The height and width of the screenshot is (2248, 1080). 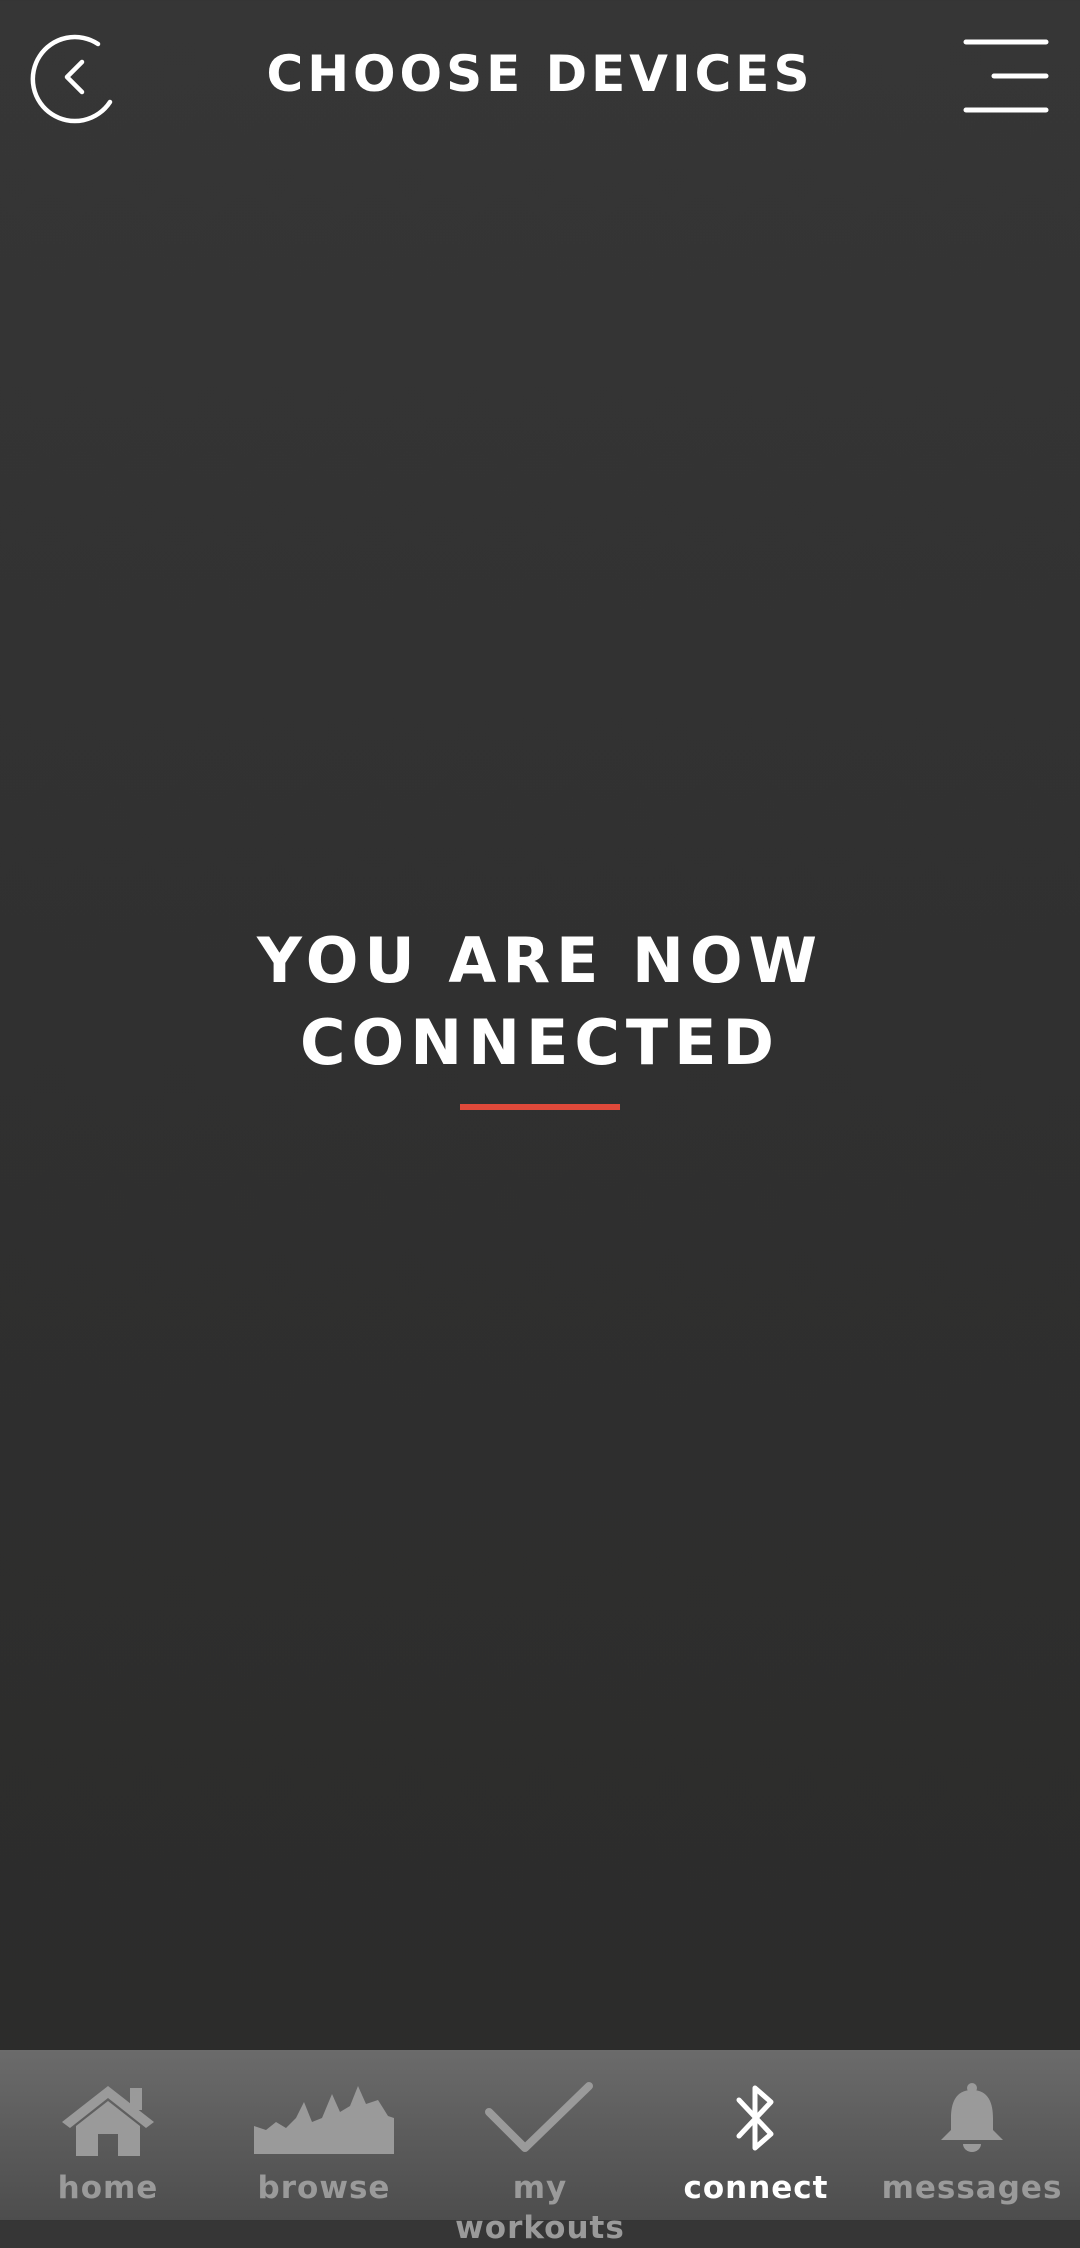 I want to click on hamburger-menu-icon, so click(x=1006, y=76).